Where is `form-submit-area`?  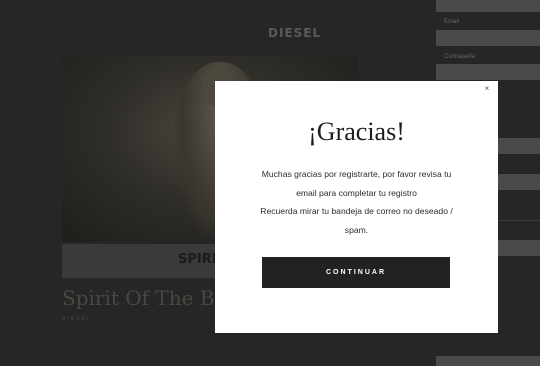 form-submit-area is located at coordinates (488, 361).